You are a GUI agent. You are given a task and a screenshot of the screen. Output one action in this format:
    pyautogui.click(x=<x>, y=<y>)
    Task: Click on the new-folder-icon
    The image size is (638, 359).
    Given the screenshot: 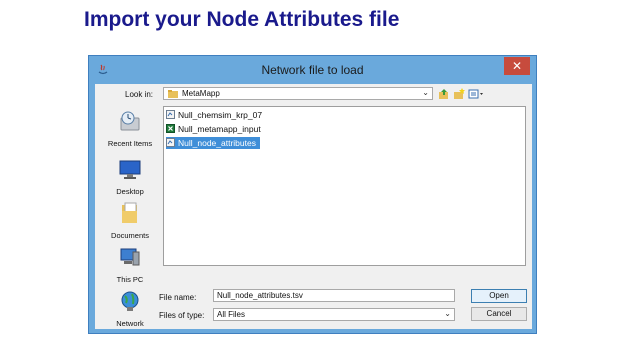 What is the action you would take?
    pyautogui.click(x=459, y=94)
    